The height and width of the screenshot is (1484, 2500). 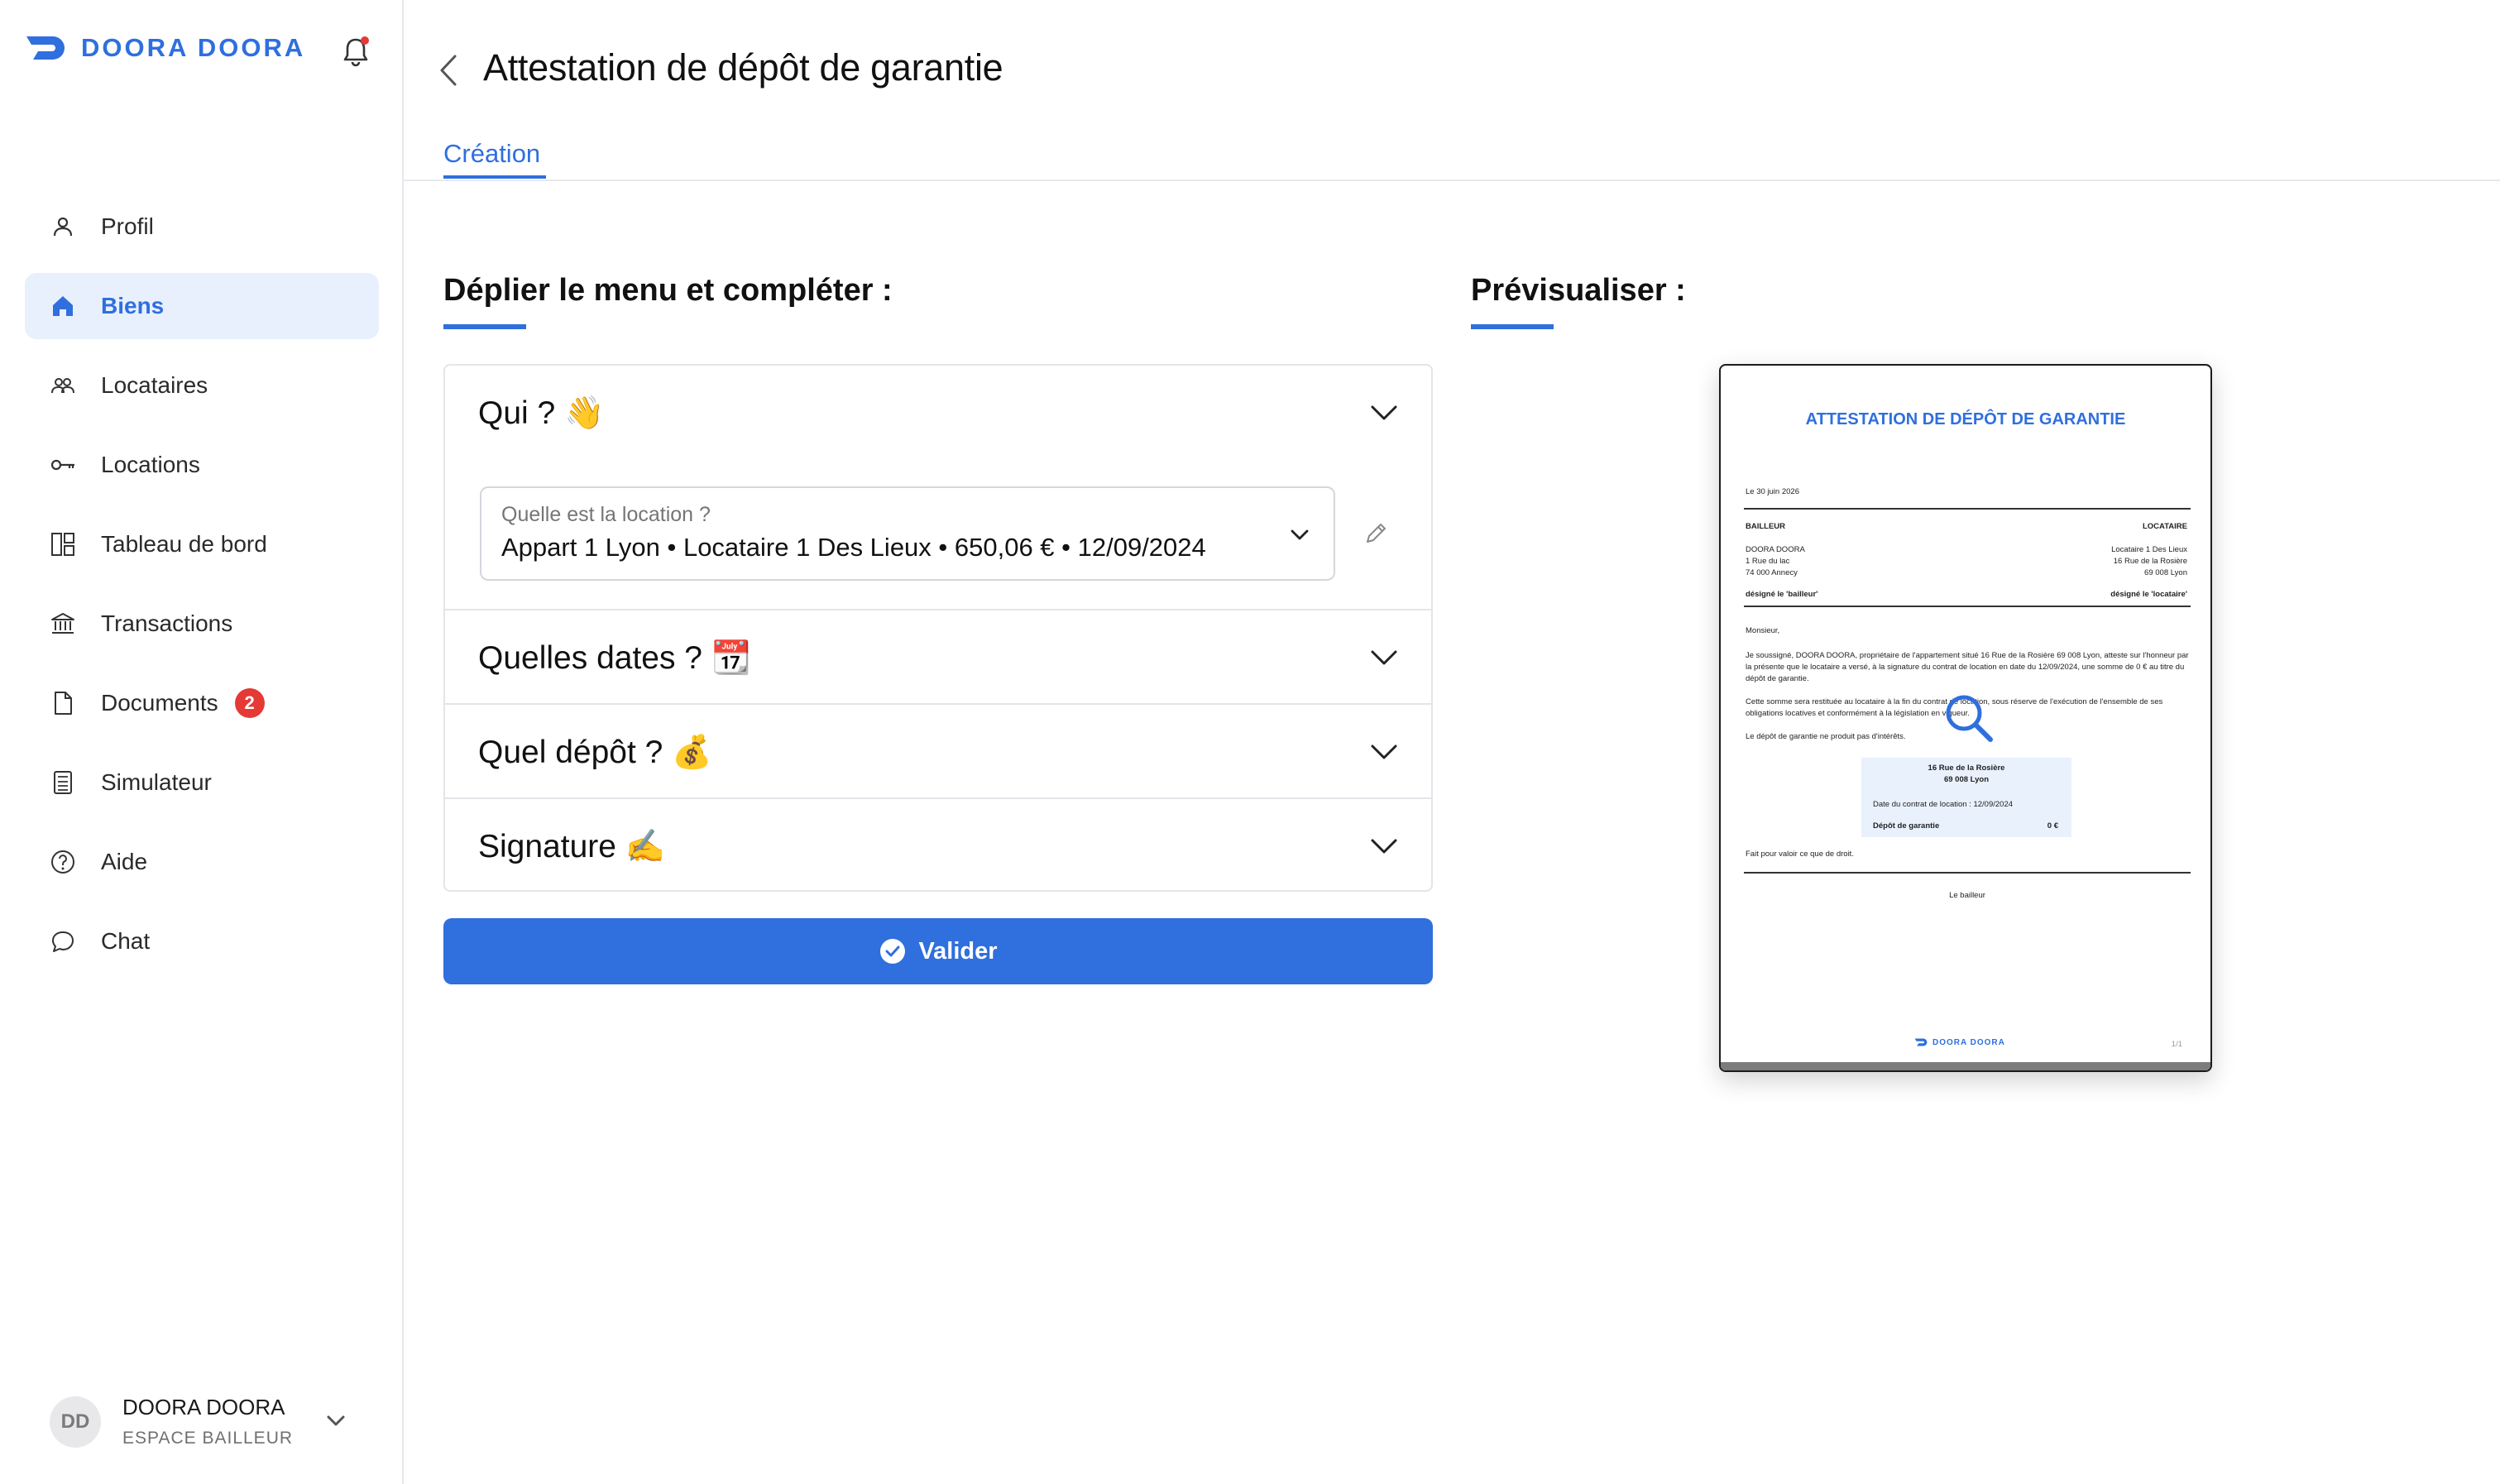 What do you see at coordinates (63, 465) in the screenshot?
I see `key-icon` at bounding box center [63, 465].